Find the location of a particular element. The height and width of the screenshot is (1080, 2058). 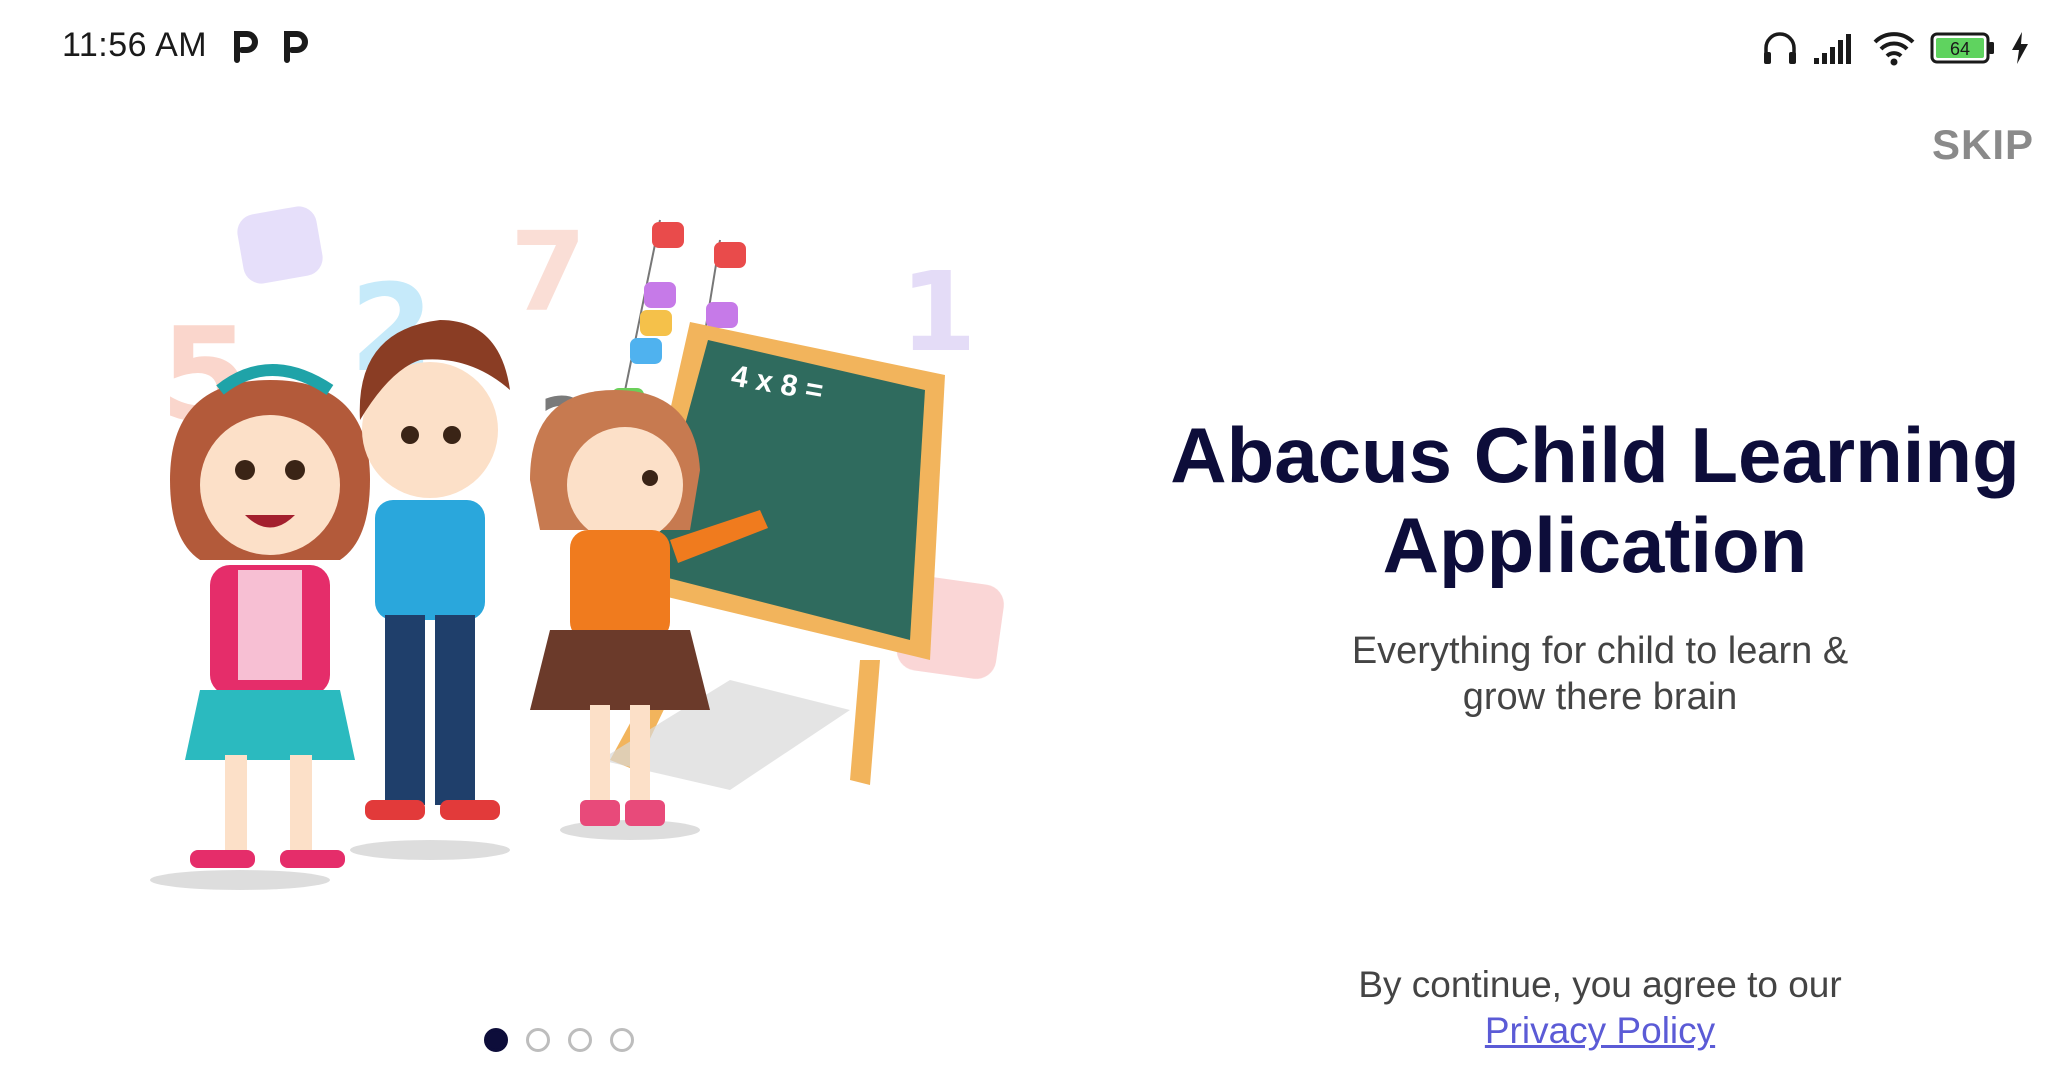

charging-icon is located at coordinates (2020, 48).